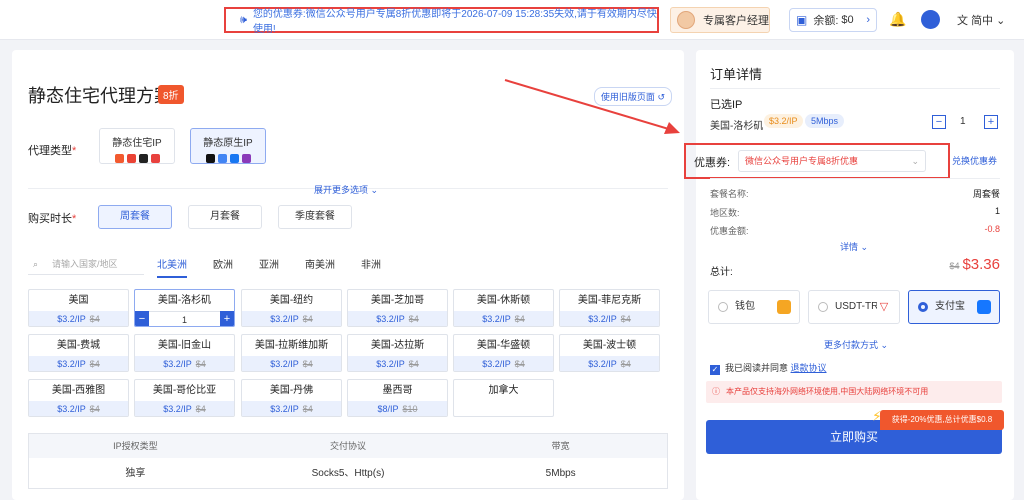 This screenshot has width=1024, height=500. Describe the element at coordinates (397, 353) in the screenshot. I see `location-card: 美国-达拉斯 $3.2/IP $4` at that location.